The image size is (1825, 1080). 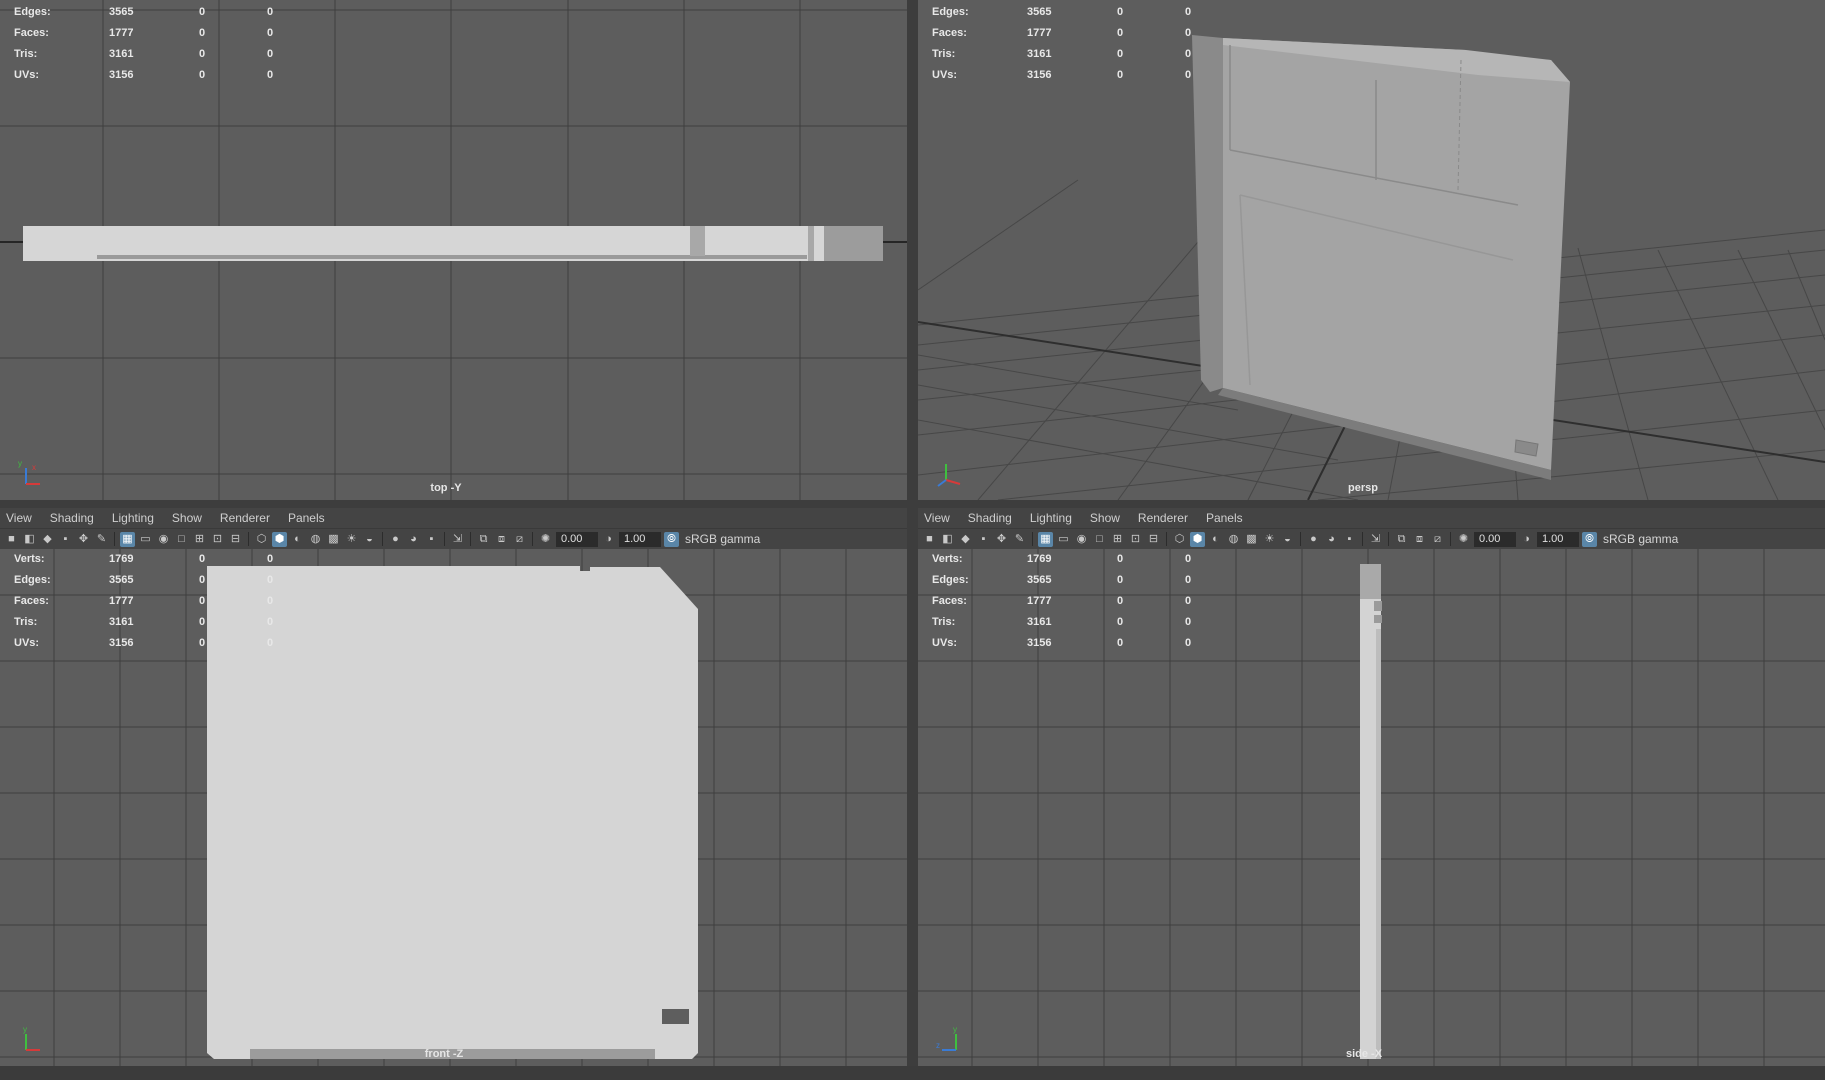 I want to click on toolbar-separator, so click(x=1362, y=539).